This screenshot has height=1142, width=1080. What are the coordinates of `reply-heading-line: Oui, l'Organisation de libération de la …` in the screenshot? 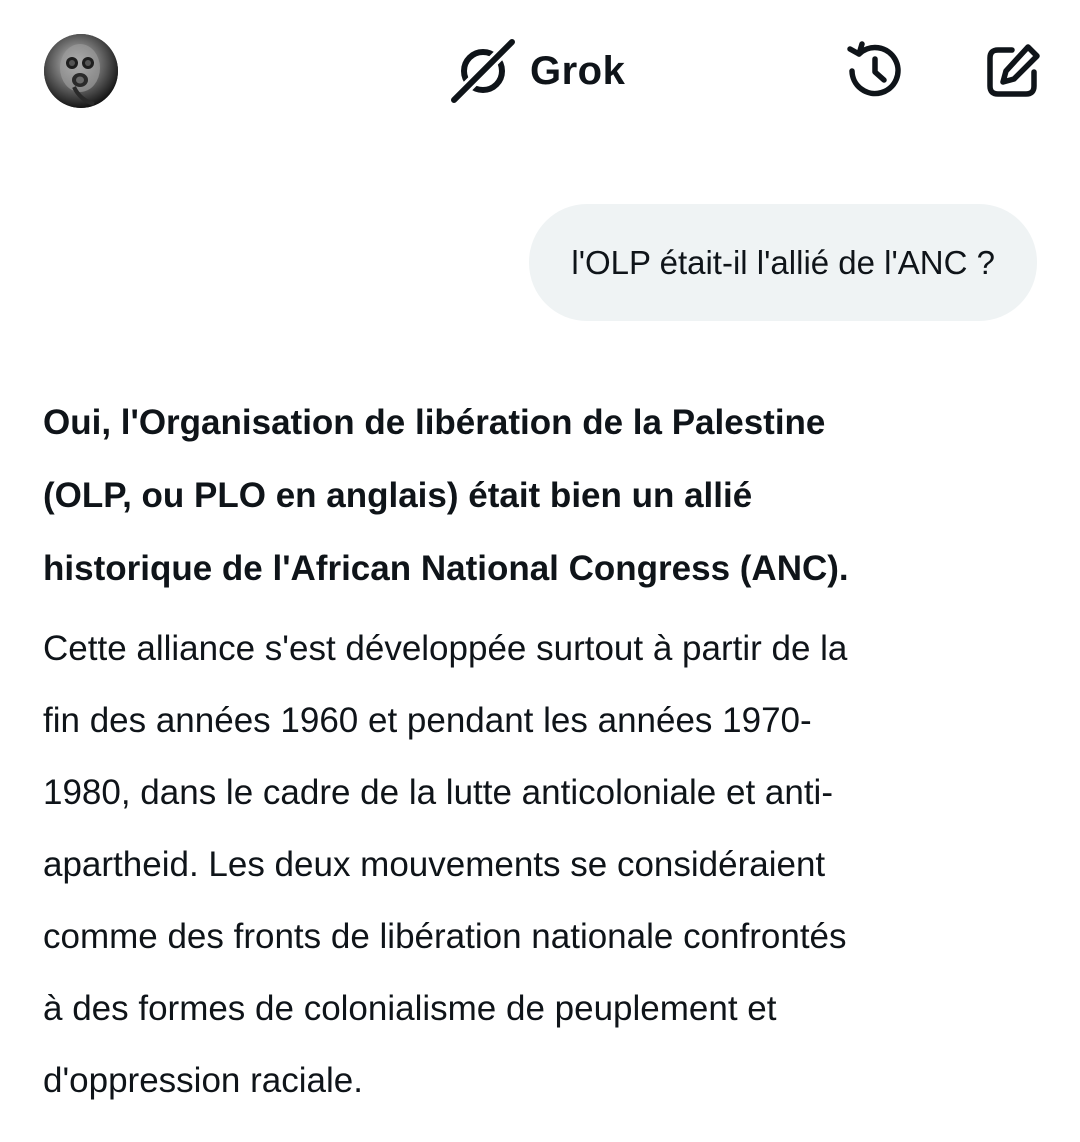 It's located at (434, 422).